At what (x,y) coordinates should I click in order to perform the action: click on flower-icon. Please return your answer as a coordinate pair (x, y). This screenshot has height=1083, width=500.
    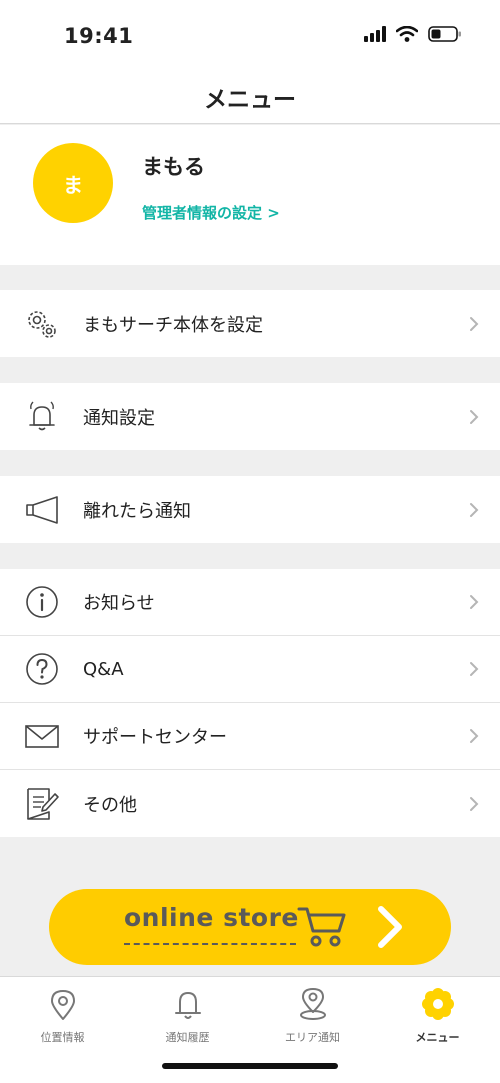
    Looking at the image, I should click on (437, 1004).